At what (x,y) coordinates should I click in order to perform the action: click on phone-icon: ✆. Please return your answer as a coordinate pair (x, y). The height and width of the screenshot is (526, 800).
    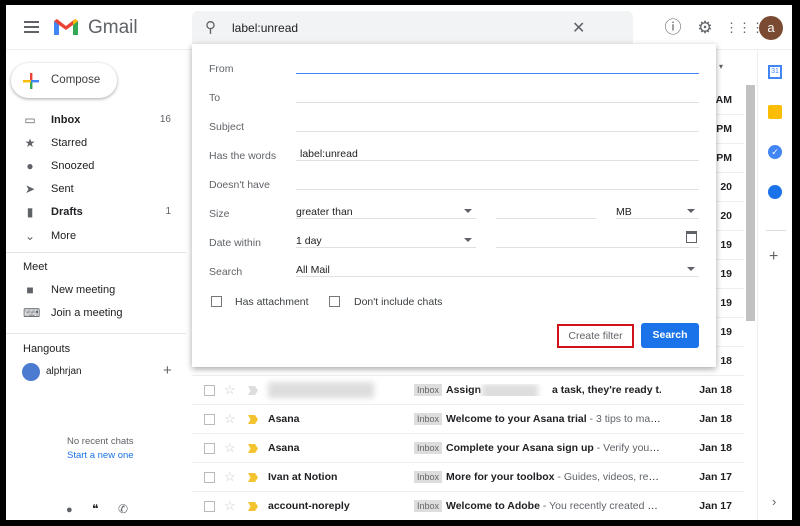
    Looking at the image, I should click on (123, 509).